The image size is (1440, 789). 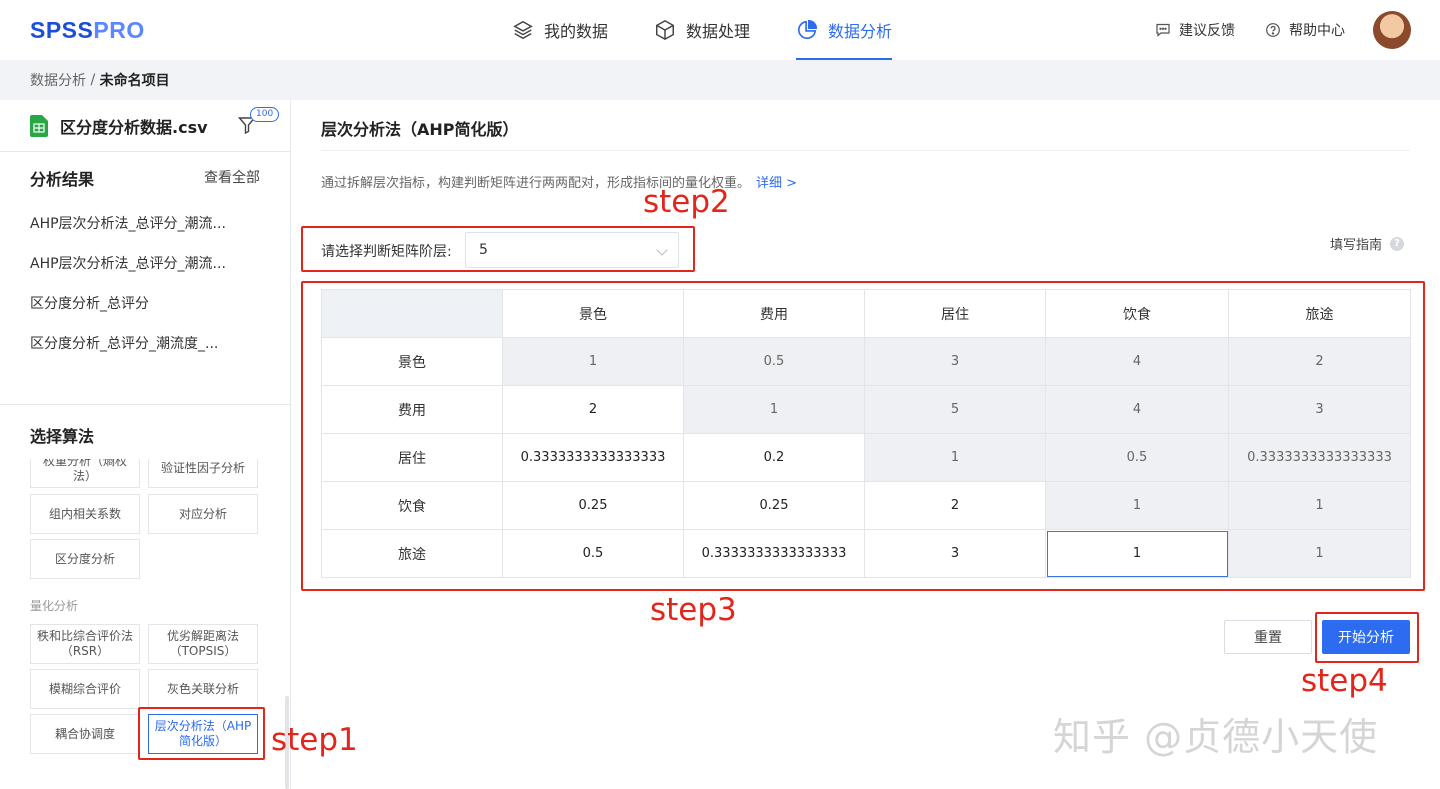 What do you see at coordinates (498, 249) in the screenshot?
I see `annotation-box-step2` at bounding box center [498, 249].